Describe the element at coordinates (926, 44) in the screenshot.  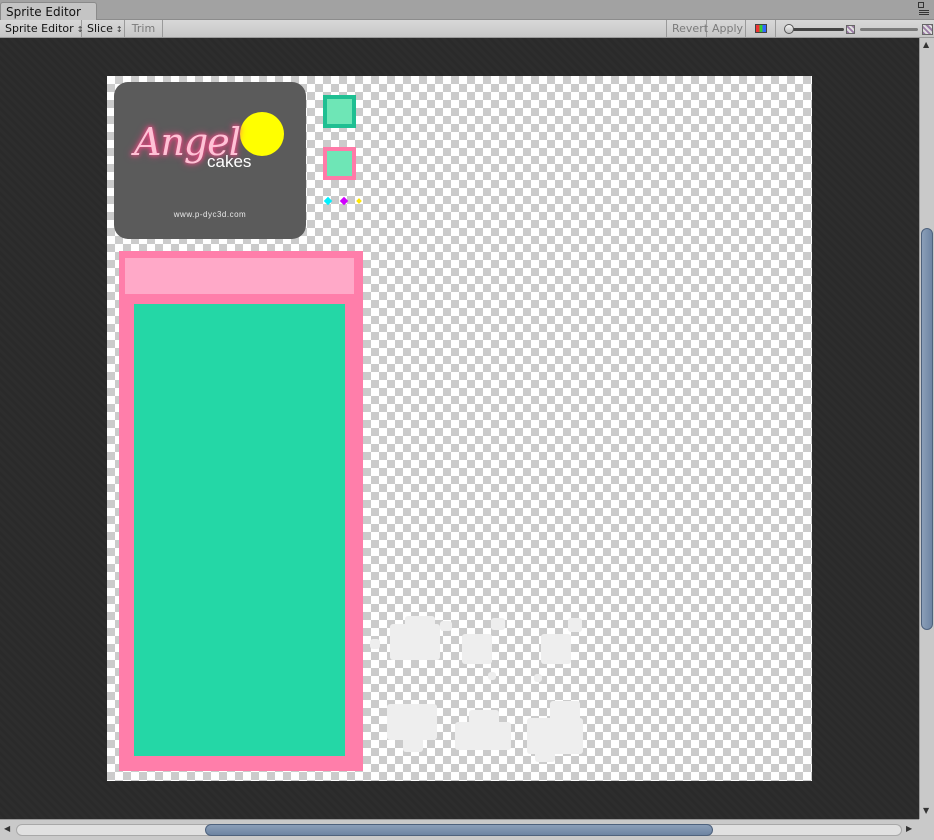
I see `scroll-up-icon: ▲` at that location.